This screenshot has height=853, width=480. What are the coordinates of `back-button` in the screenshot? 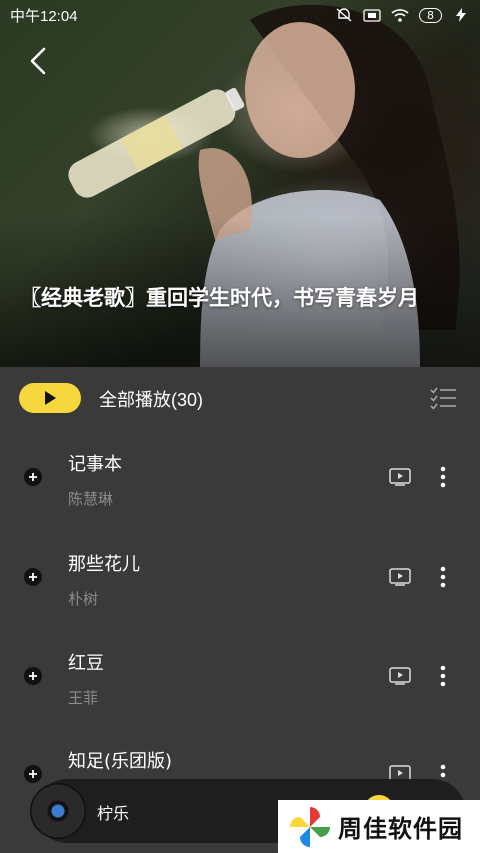 It's located at (38, 61).